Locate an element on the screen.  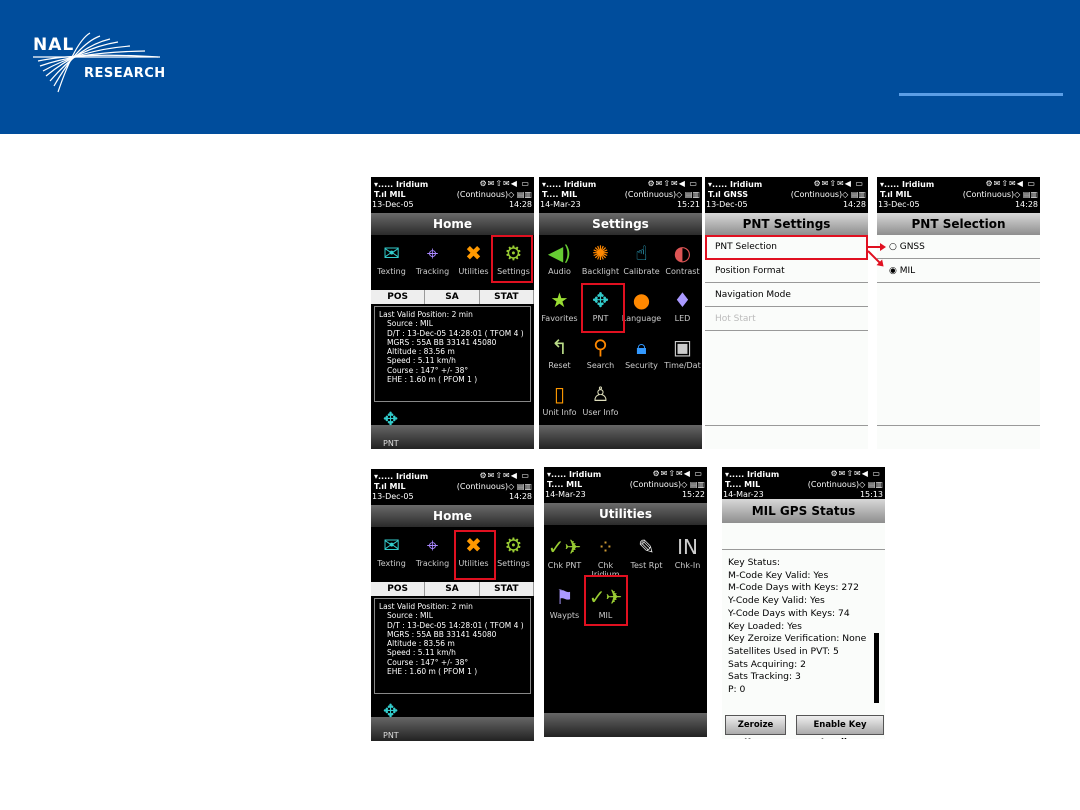
home-tabs: POS SA STAT is located at coordinates (452, 297).